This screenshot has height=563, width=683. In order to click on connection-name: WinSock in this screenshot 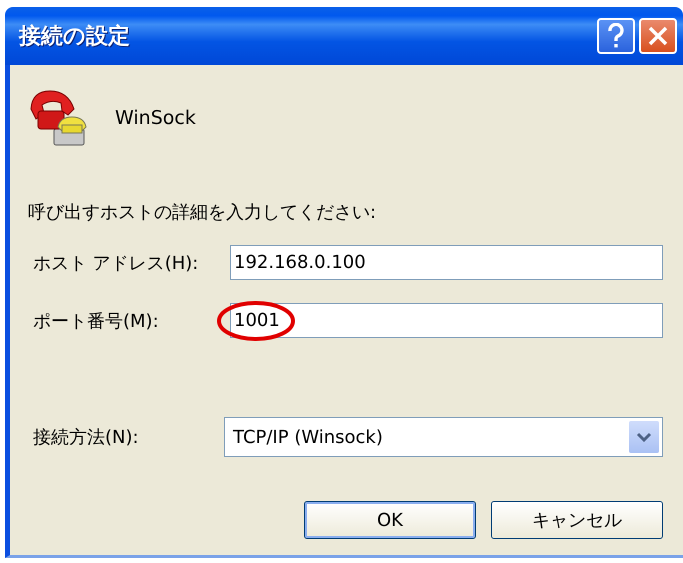, I will do `click(155, 117)`.